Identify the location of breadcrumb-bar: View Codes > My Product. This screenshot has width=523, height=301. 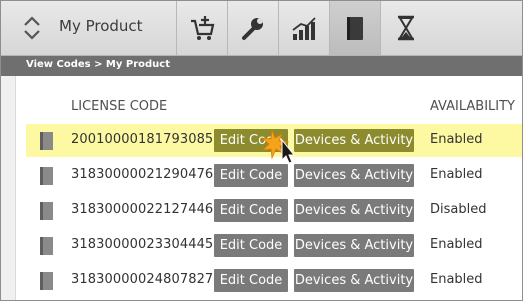
(261, 66).